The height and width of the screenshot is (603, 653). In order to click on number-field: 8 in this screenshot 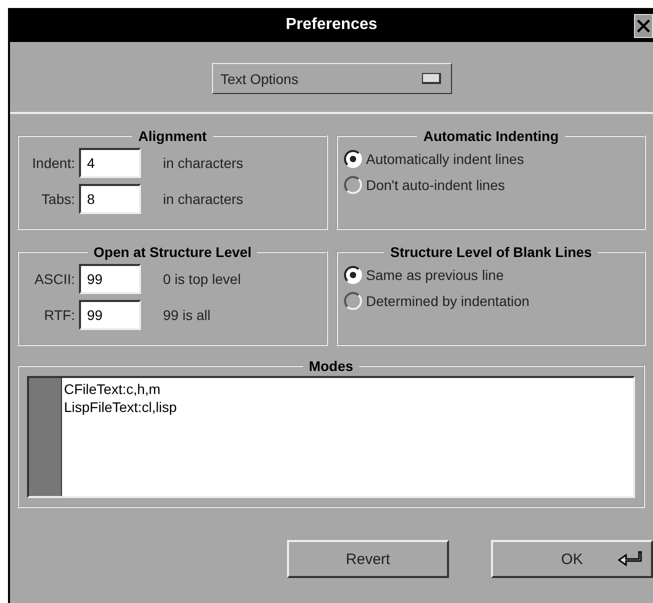, I will do `click(110, 199)`.